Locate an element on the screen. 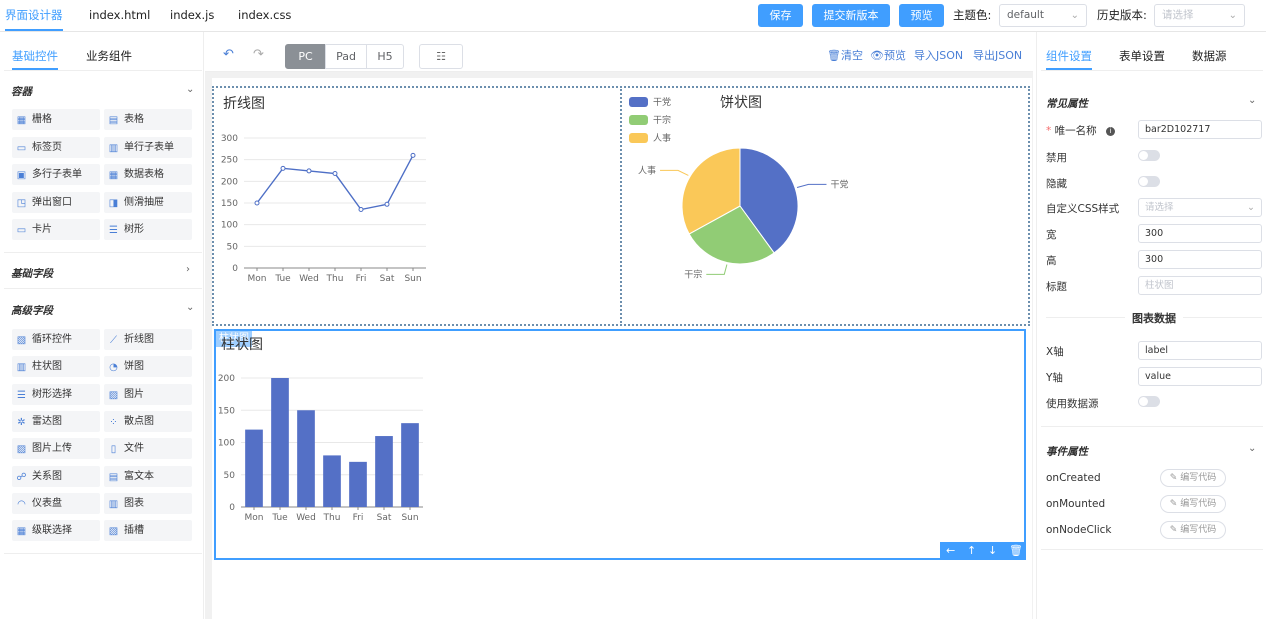  component-relation-graph: ☍ 关系图 is located at coordinates (56, 476).